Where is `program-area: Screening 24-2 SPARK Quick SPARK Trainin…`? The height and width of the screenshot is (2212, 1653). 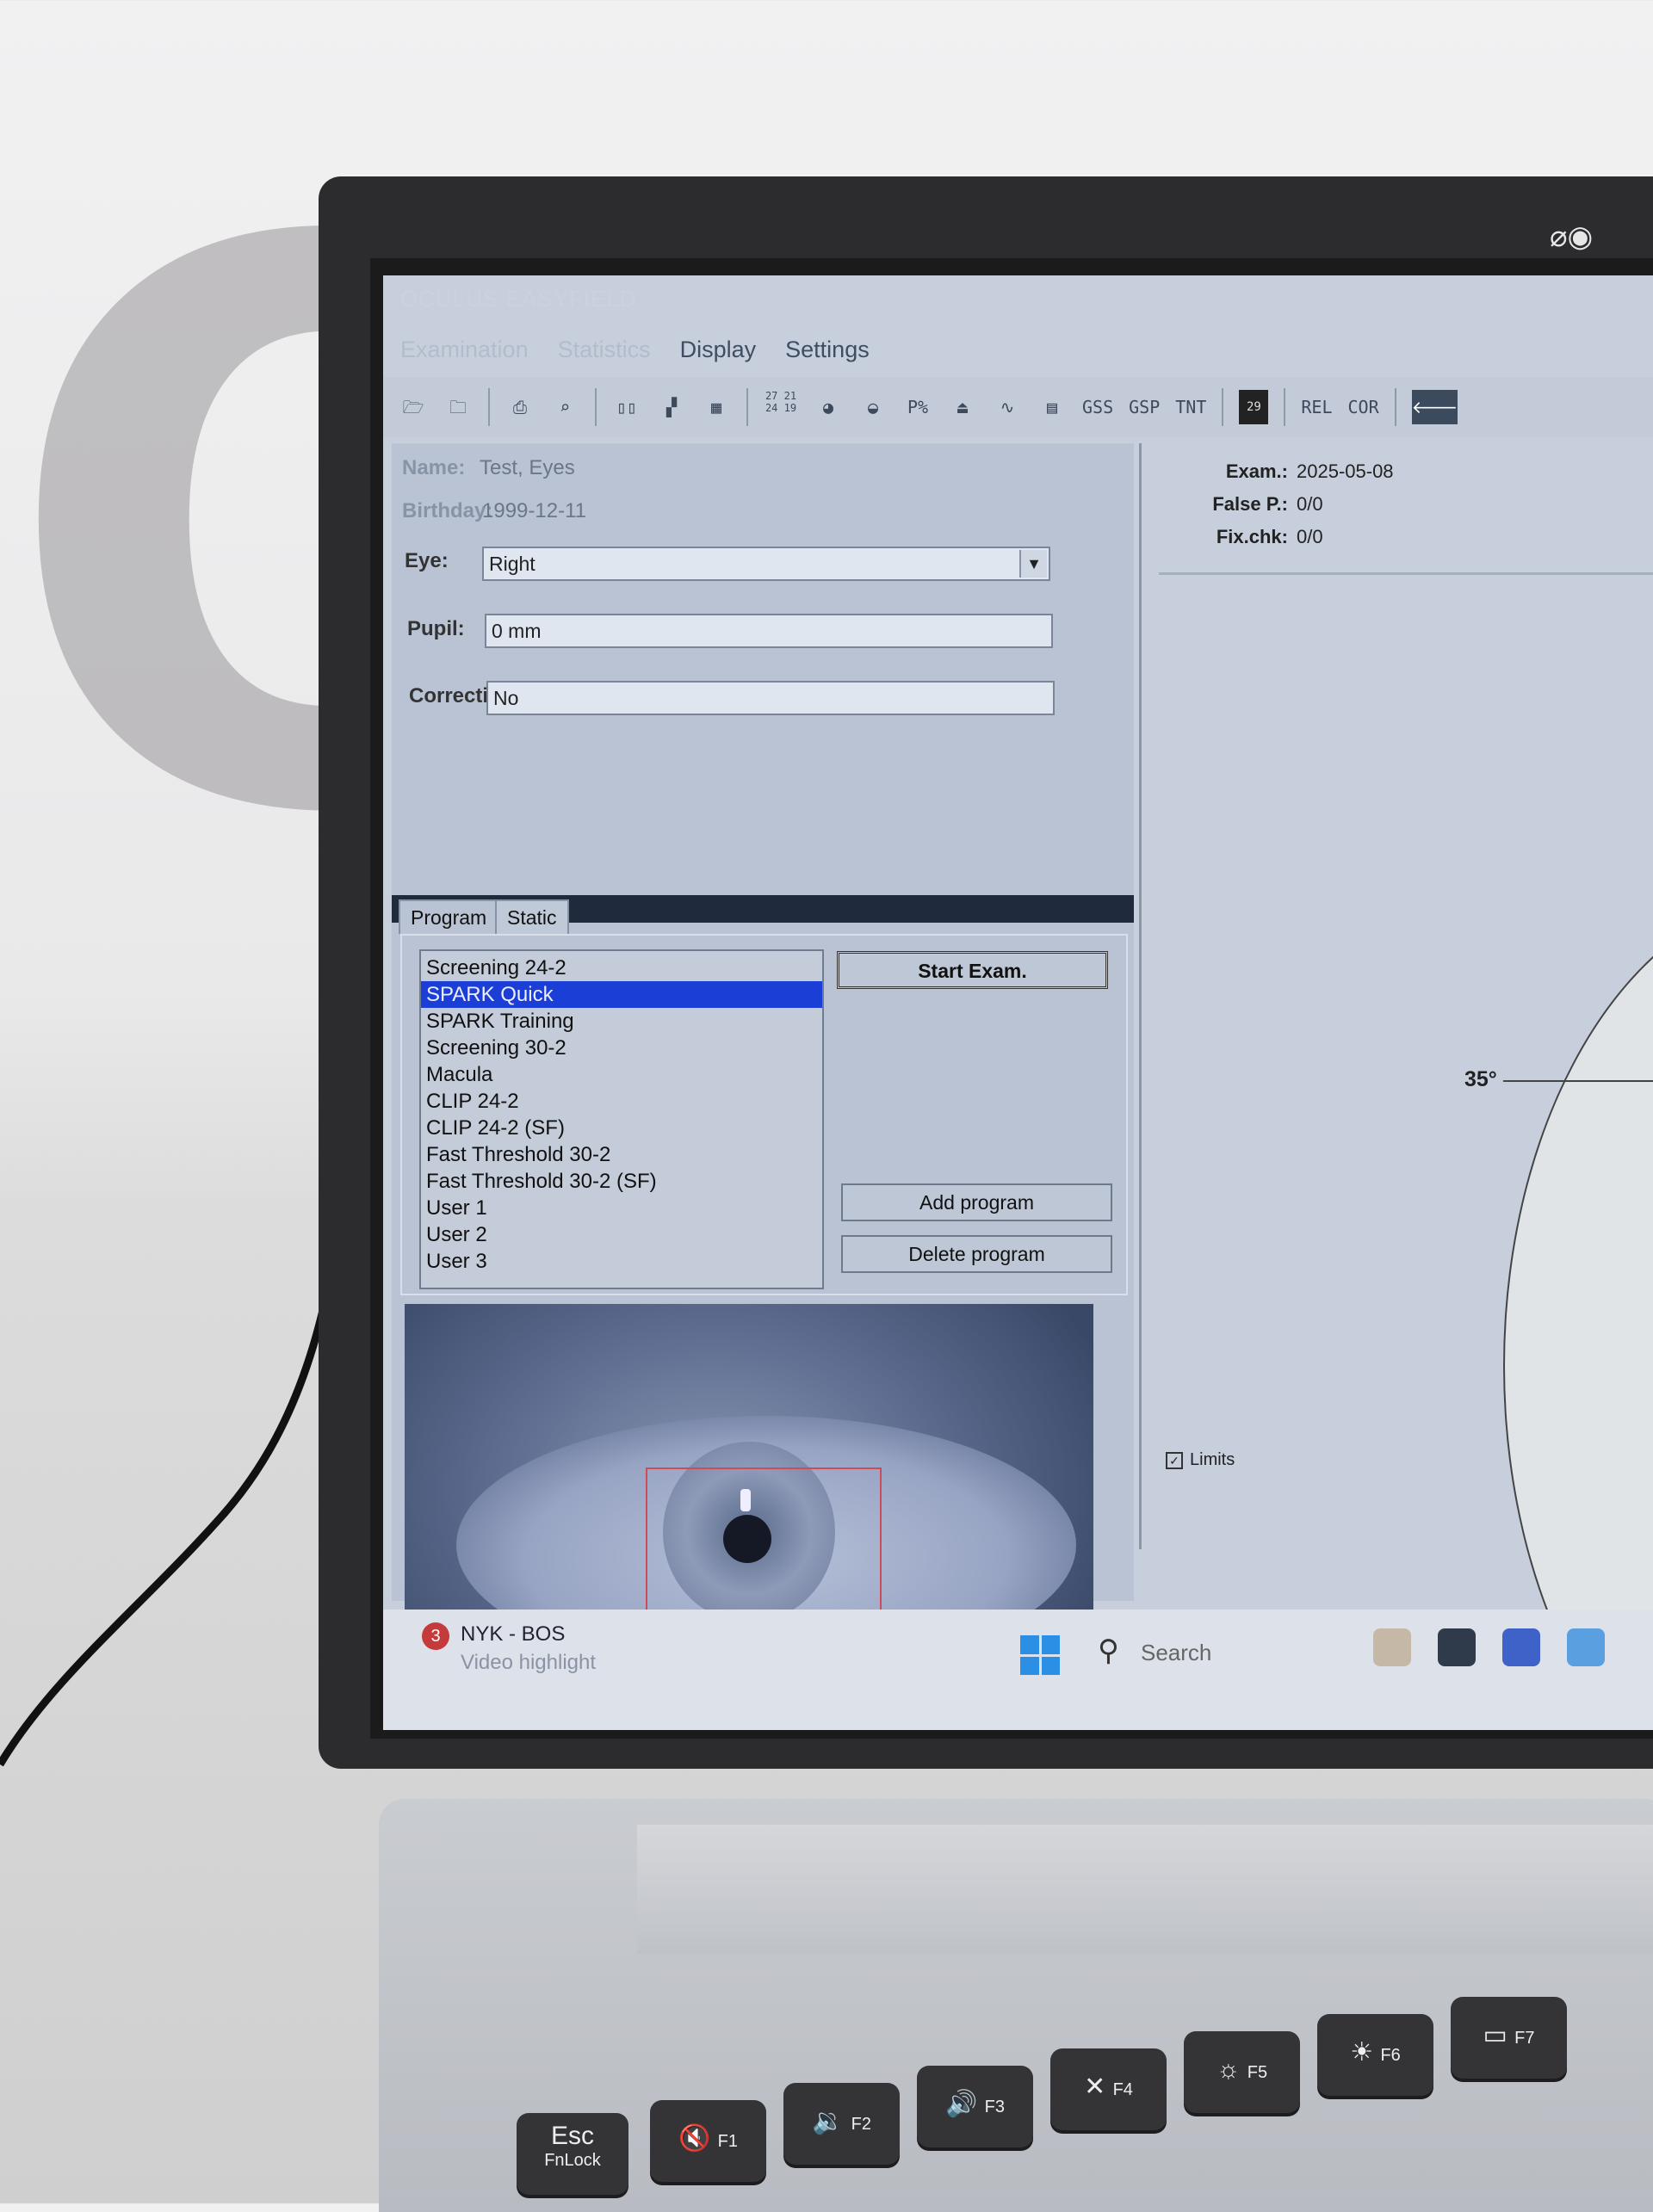
program-area: Screening 24-2 SPARK Quick SPARK Trainin… is located at coordinates (764, 1114).